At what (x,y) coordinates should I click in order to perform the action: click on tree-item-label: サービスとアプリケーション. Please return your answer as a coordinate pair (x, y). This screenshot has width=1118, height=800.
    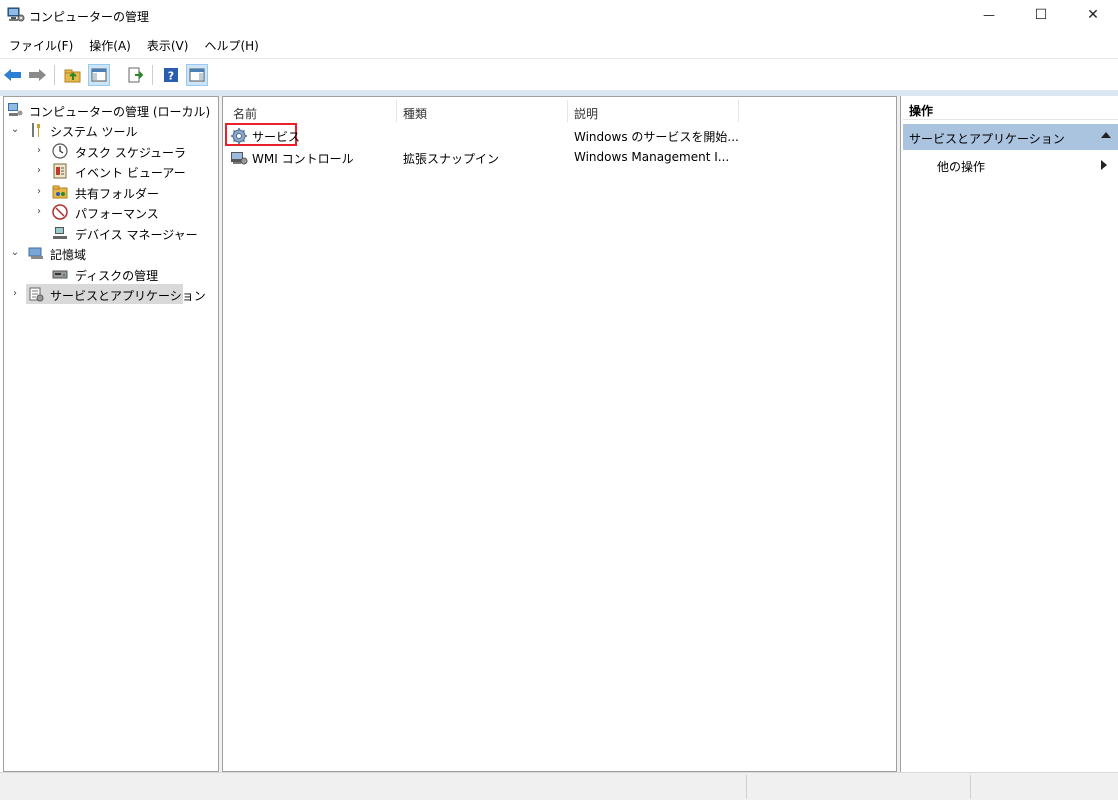
    Looking at the image, I should click on (128, 296).